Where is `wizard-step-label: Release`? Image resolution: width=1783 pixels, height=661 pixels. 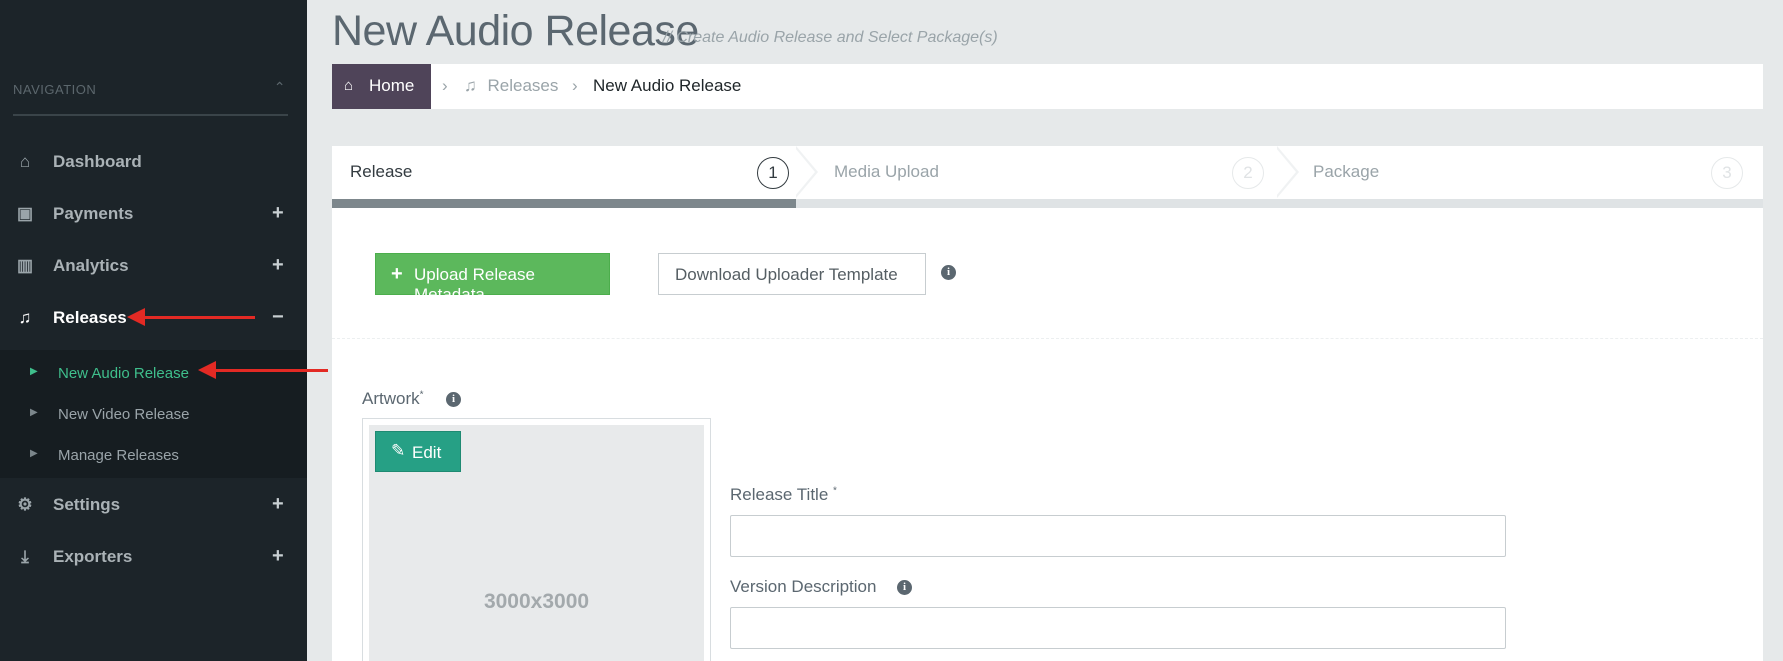 wizard-step-label: Release is located at coordinates (381, 171).